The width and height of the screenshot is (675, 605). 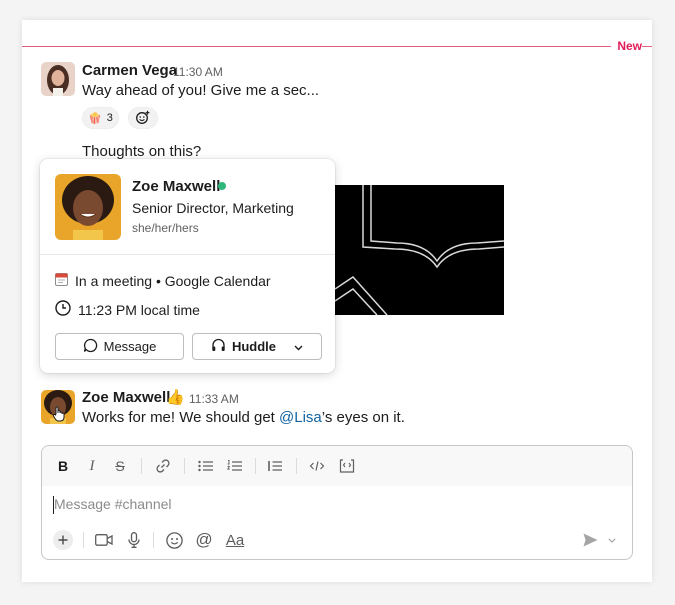 What do you see at coordinates (95, 118) in the screenshot?
I see `popcorn-emoji: 🍿` at bounding box center [95, 118].